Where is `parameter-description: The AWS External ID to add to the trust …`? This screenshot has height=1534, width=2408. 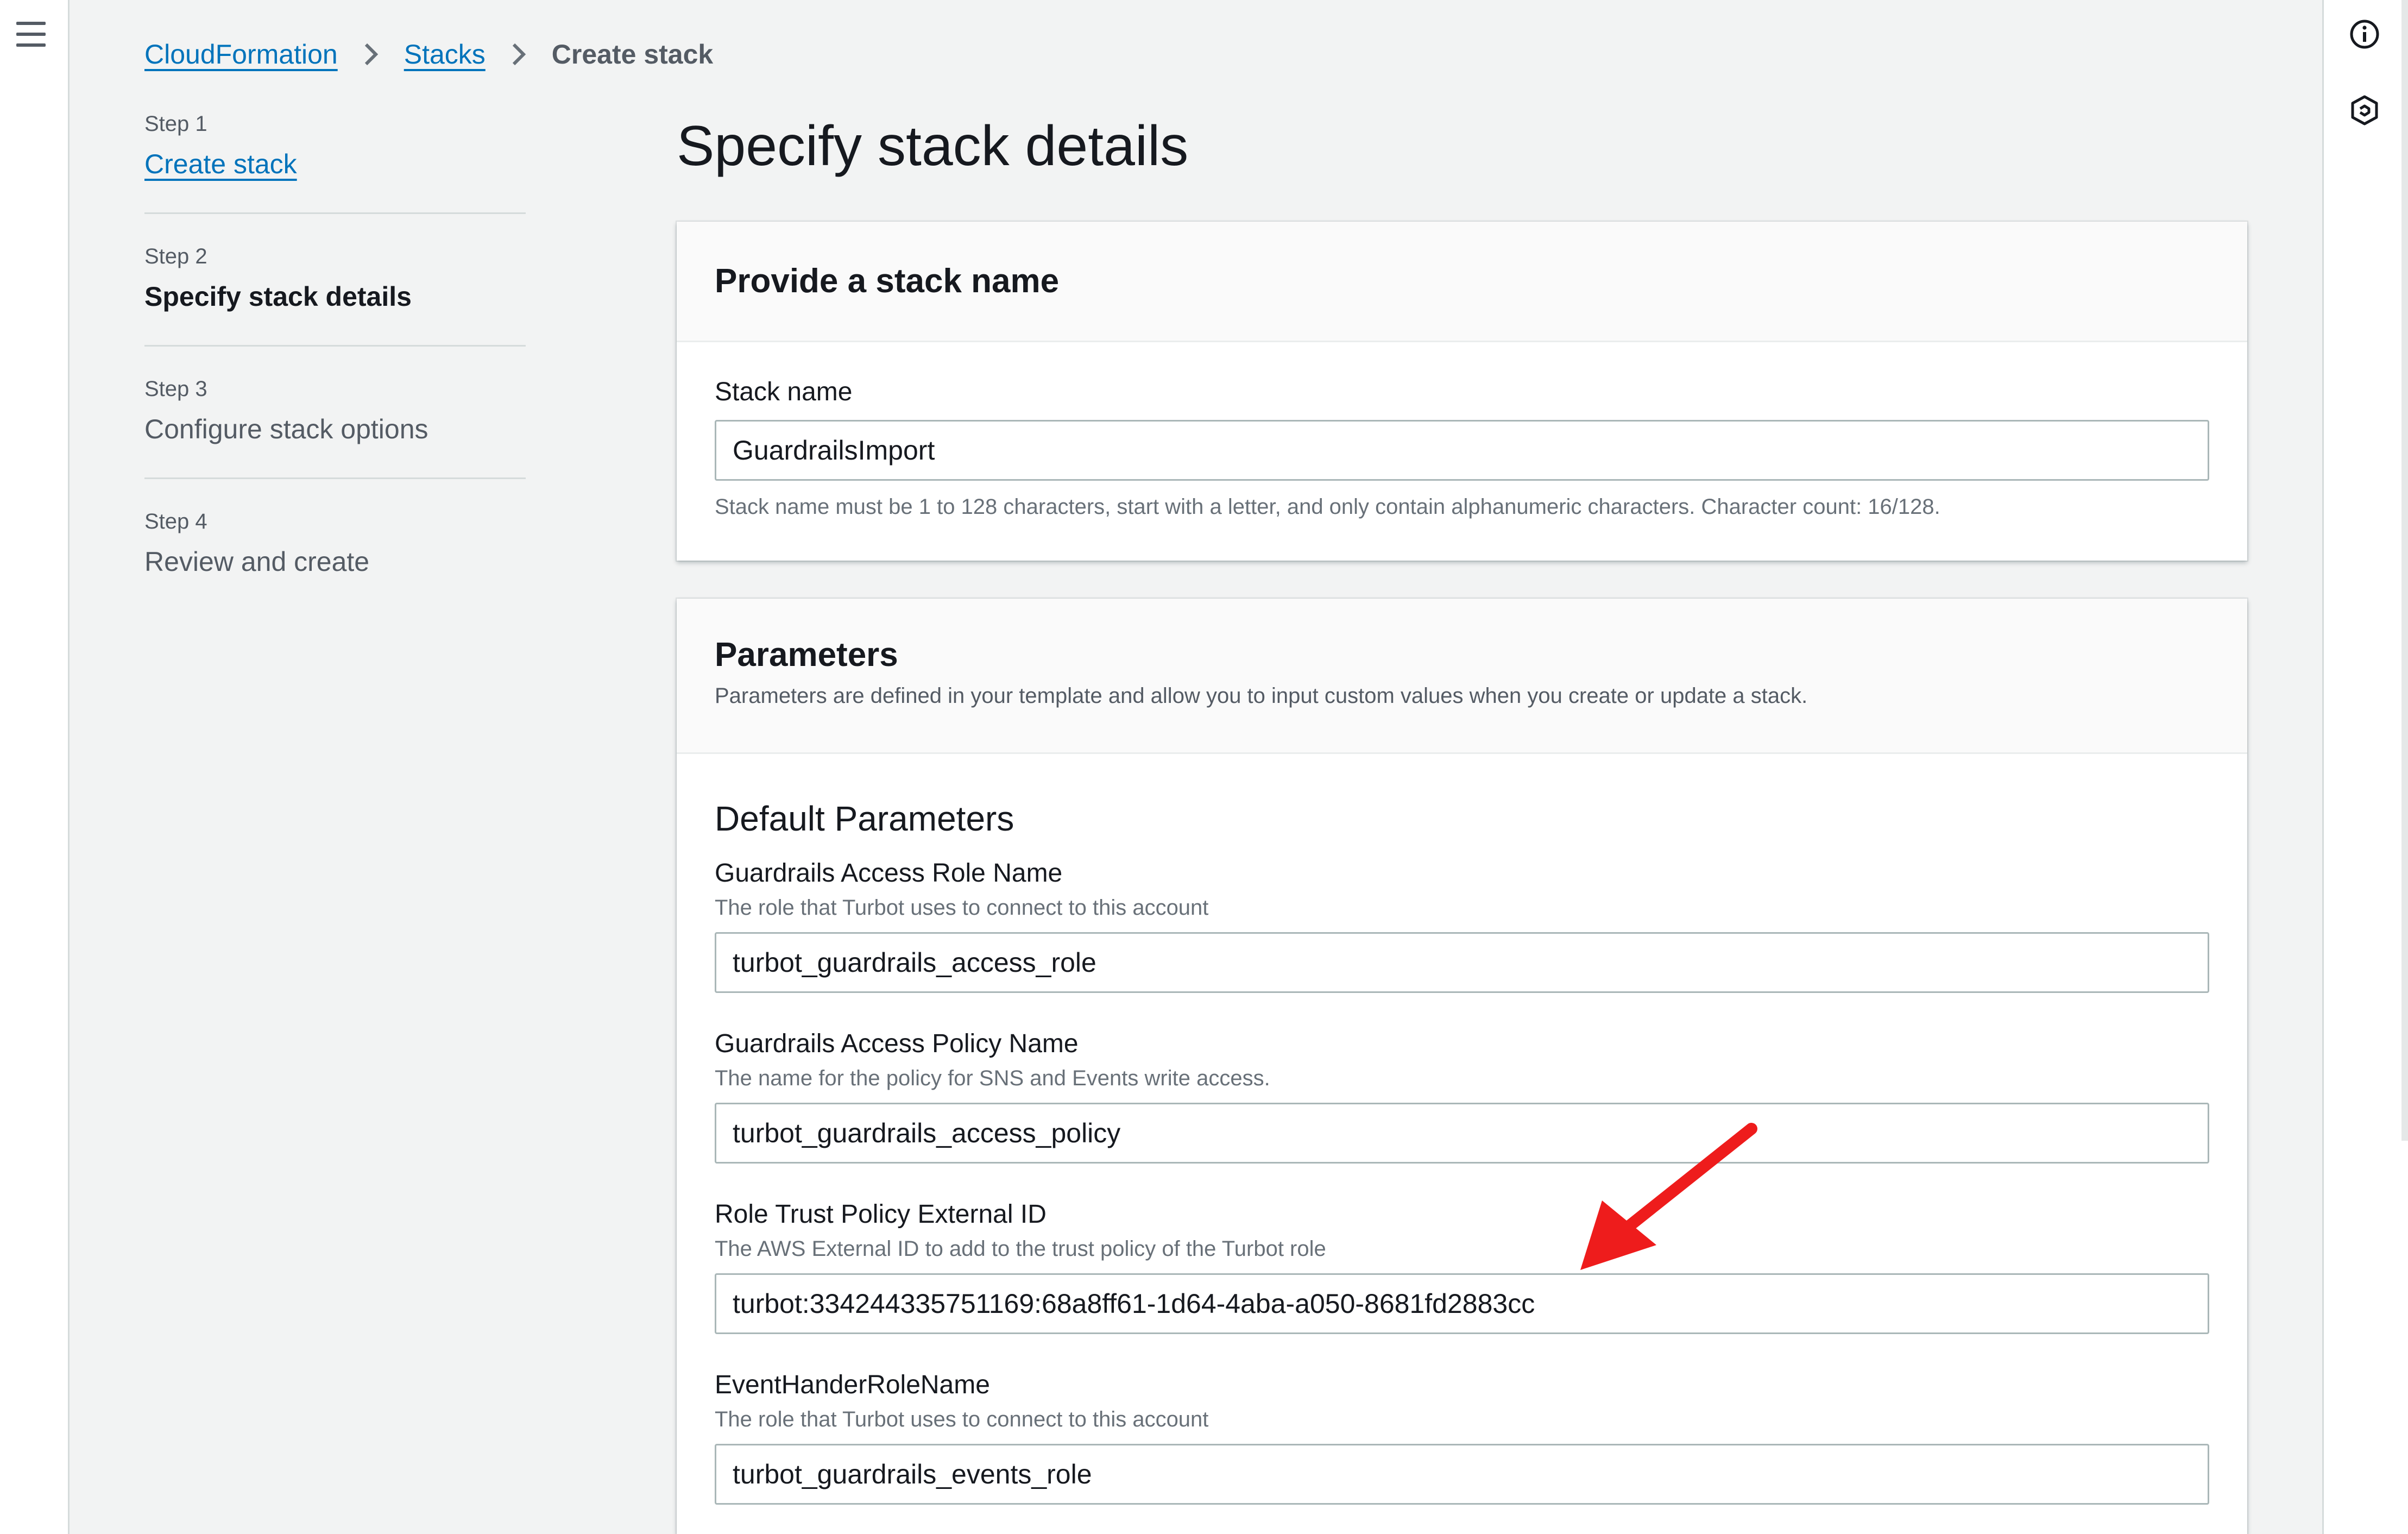 parameter-description: The AWS External ID to add to the trust … is located at coordinates (1021, 1249).